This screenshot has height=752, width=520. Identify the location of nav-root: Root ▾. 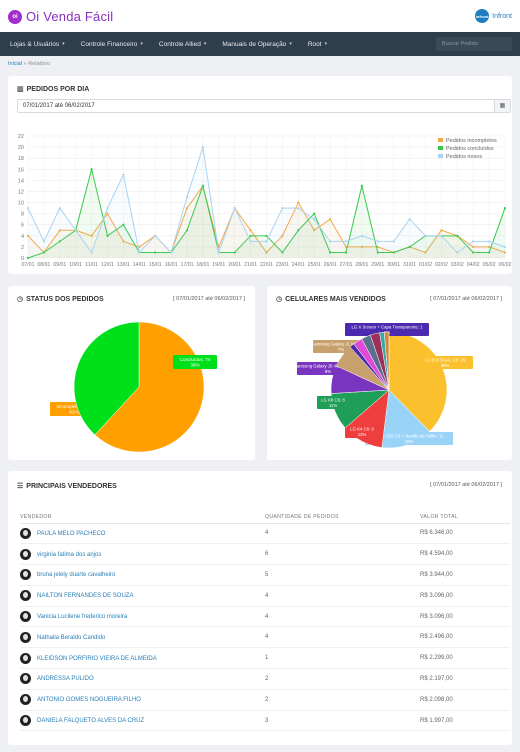
(317, 44).